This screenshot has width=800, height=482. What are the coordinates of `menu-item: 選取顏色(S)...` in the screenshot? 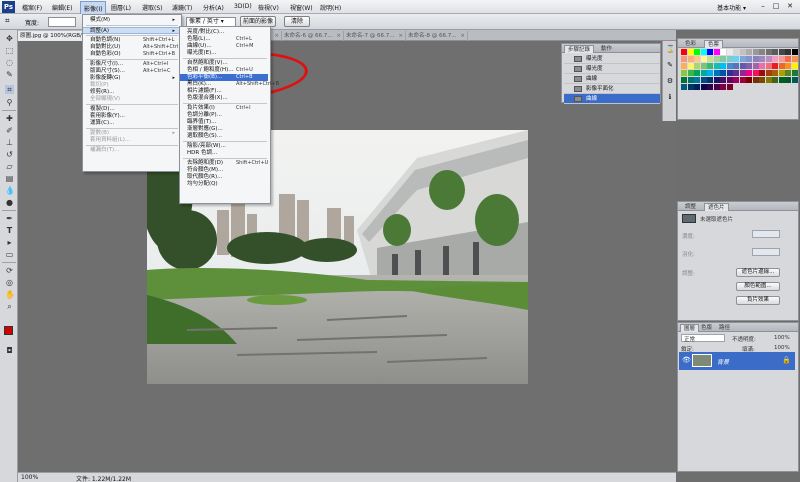 It's located at (224, 136).